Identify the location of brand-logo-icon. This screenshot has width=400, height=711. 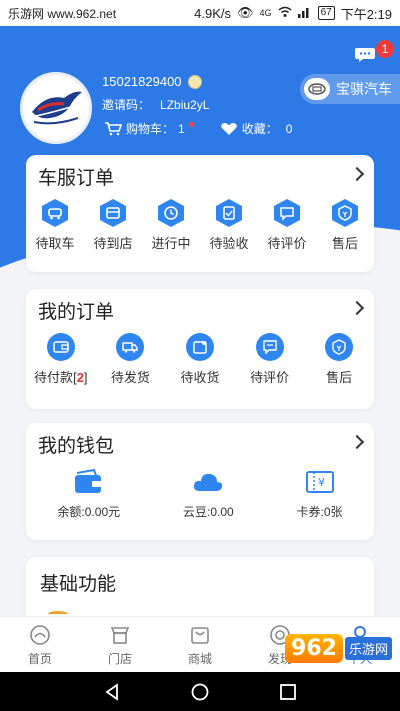
(317, 89).